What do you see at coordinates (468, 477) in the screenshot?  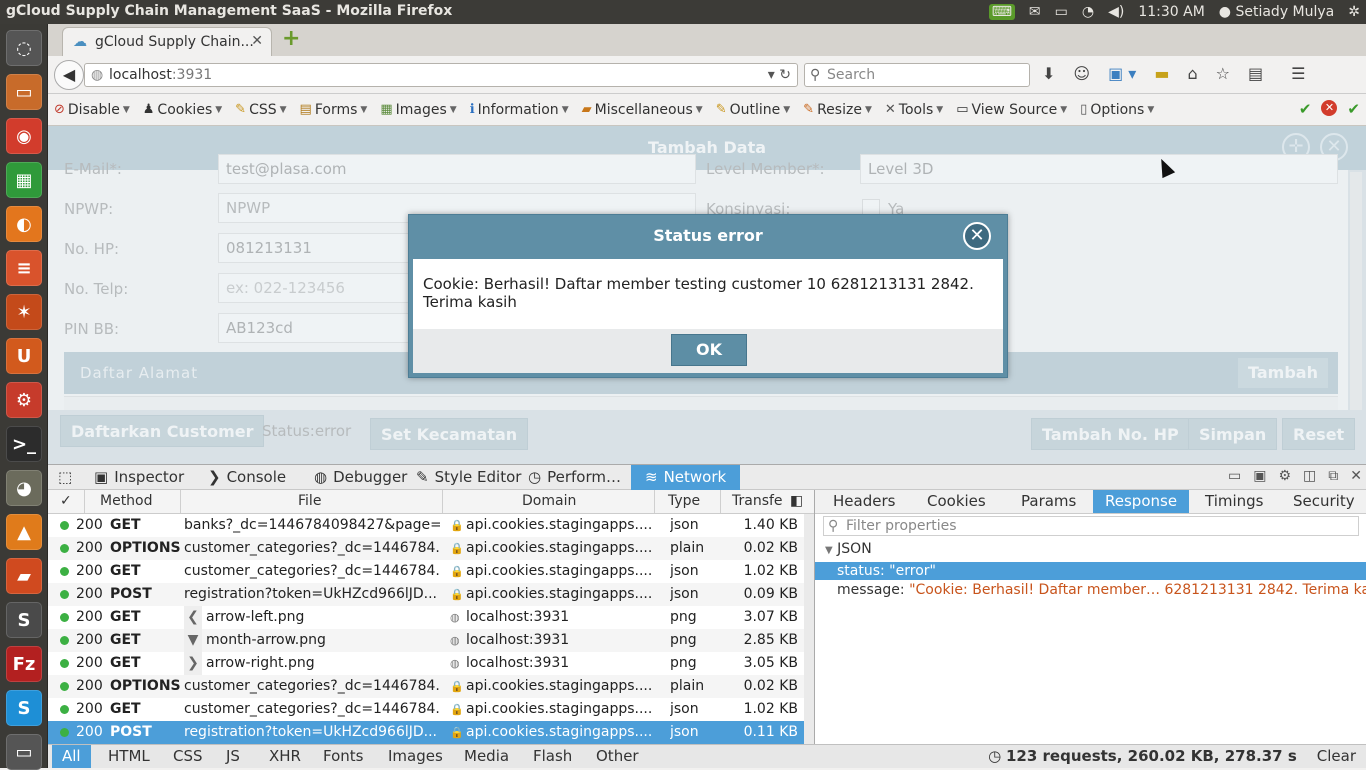 I see `tab-style-editor: ✎ Style Editor` at bounding box center [468, 477].